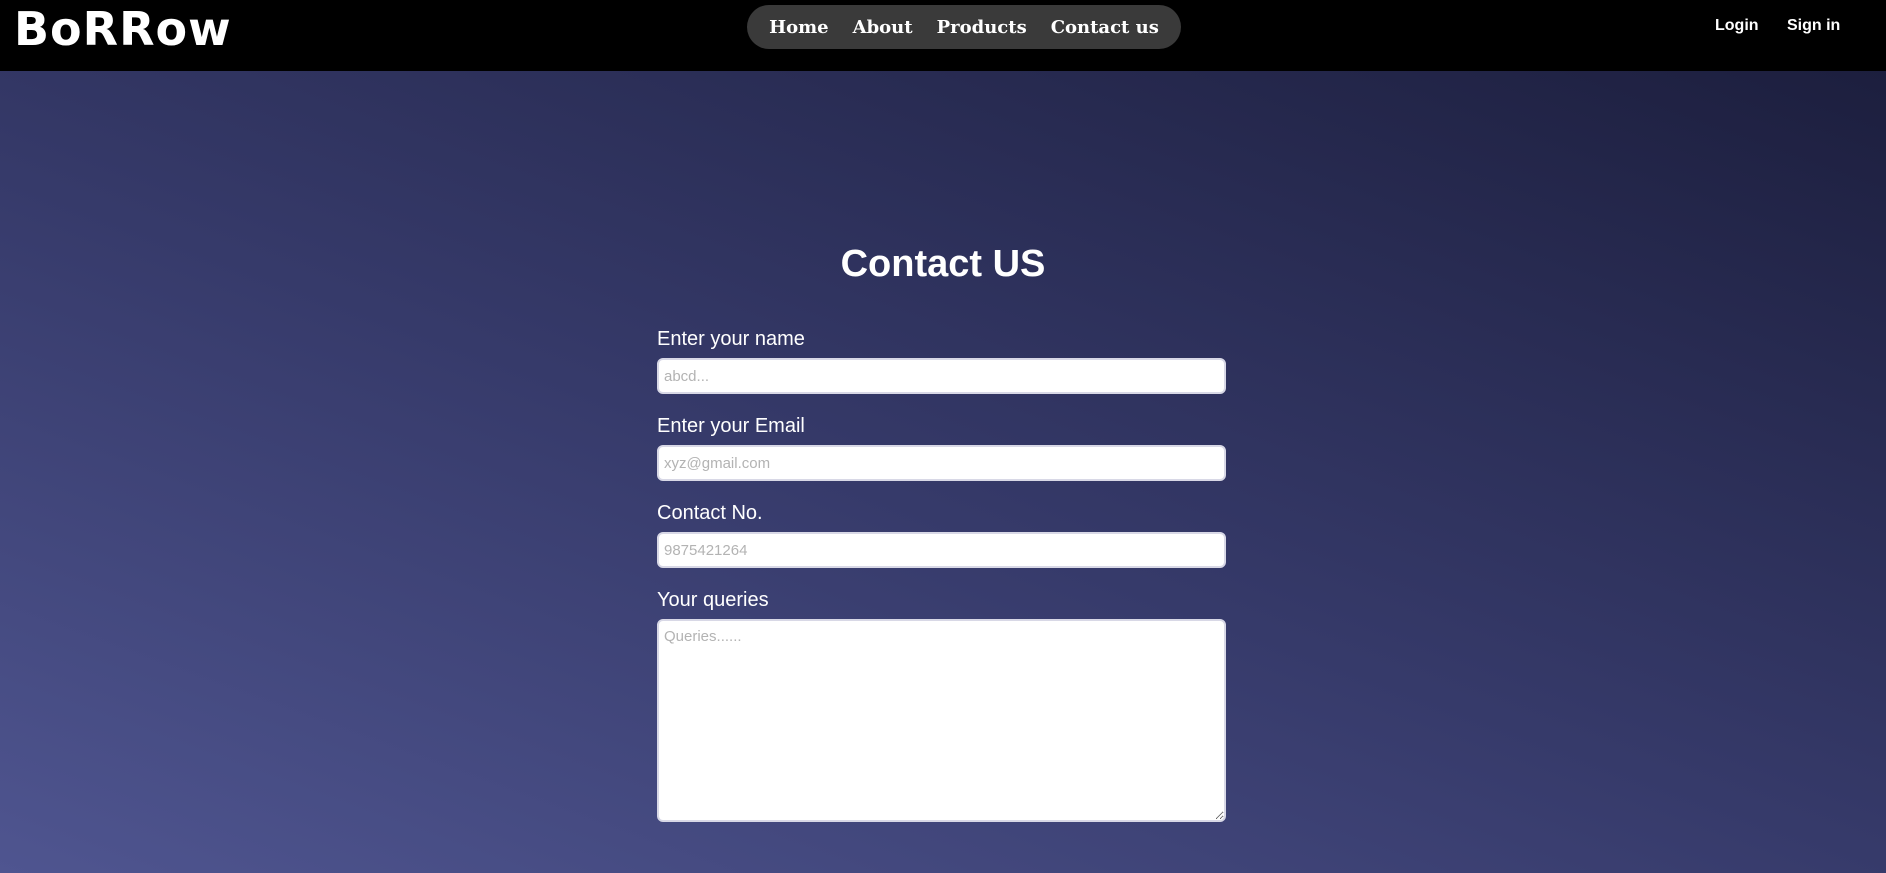 This screenshot has width=1886, height=873. Describe the element at coordinates (1105, 27) in the screenshot. I see `nav-contact-link: Contact us` at that location.